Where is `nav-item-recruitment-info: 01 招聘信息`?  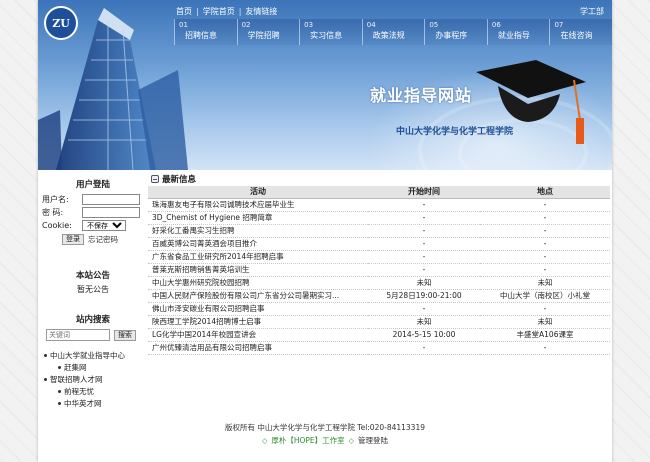
nav-item-recruitment-info: 01 招聘信息 is located at coordinates (205, 32).